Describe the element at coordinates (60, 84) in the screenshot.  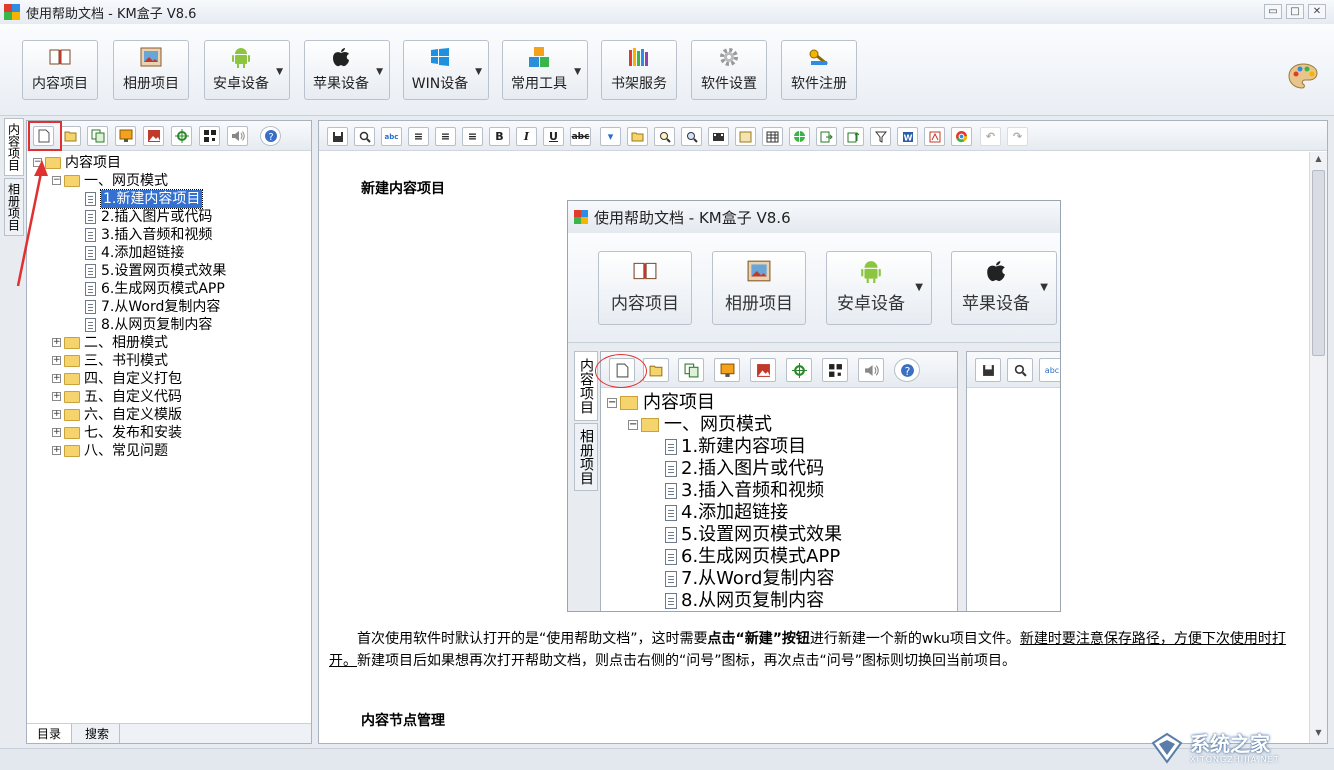
I see `content-project-label: 内容项目` at that location.